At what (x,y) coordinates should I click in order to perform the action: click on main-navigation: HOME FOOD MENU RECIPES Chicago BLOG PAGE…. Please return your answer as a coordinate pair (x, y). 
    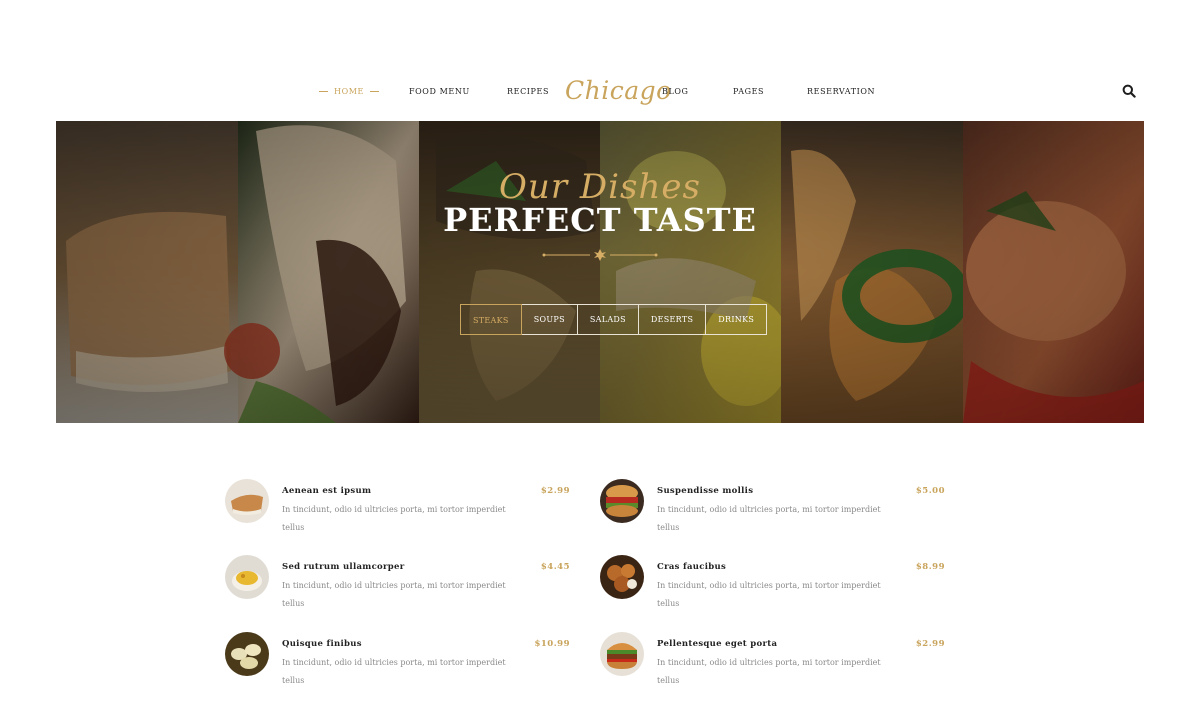
    Looking at the image, I should click on (600, 91).